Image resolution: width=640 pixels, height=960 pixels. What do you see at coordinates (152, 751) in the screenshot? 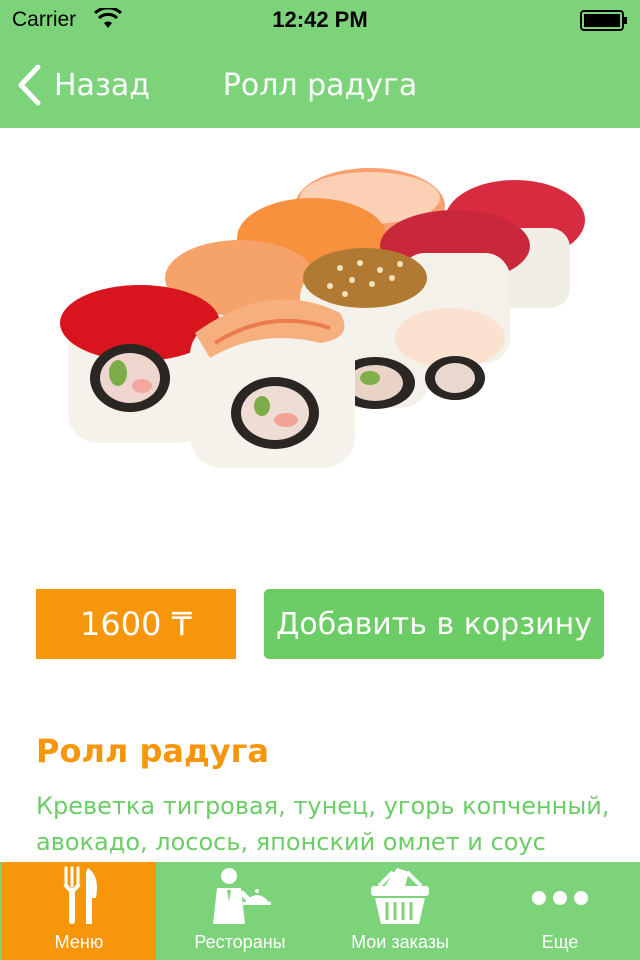
I see `product-name: Ролл радуга` at bounding box center [152, 751].